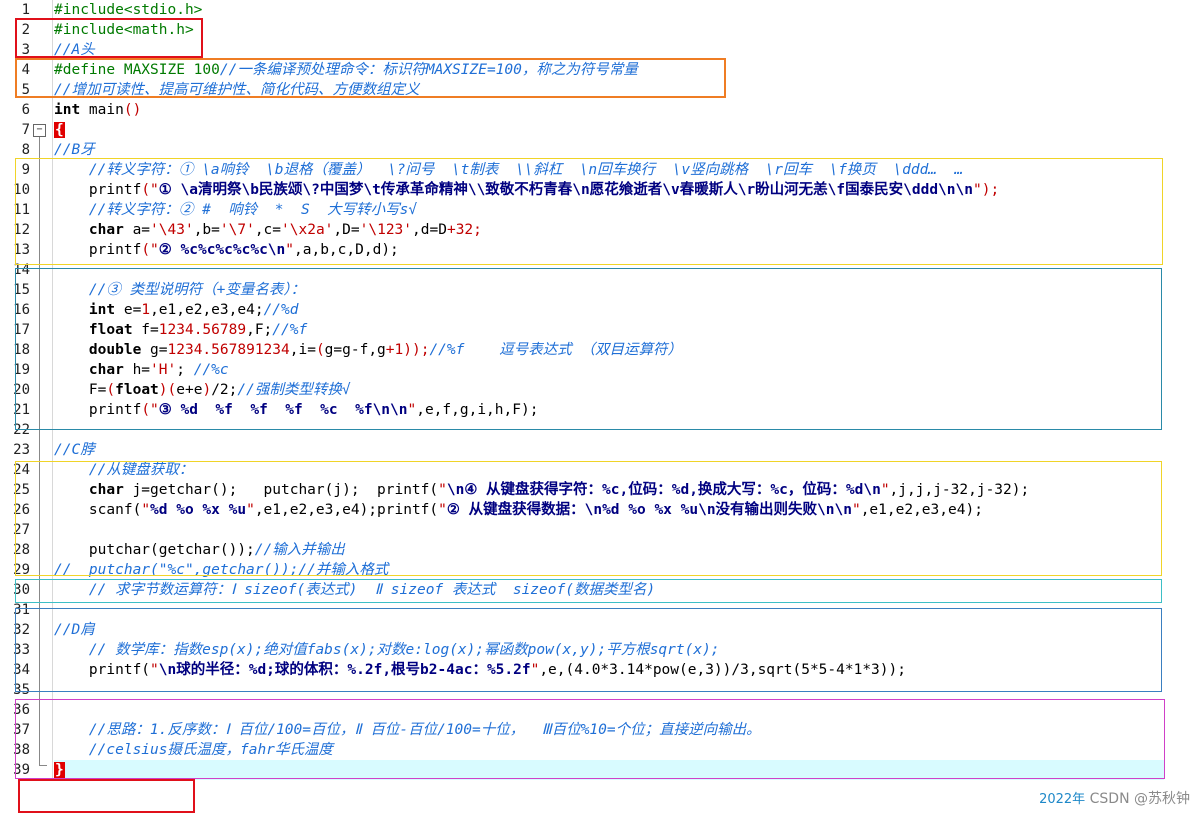  Describe the element at coordinates (588, 518) in the screenshot. I see `annotation-box-keyboard` at that location.